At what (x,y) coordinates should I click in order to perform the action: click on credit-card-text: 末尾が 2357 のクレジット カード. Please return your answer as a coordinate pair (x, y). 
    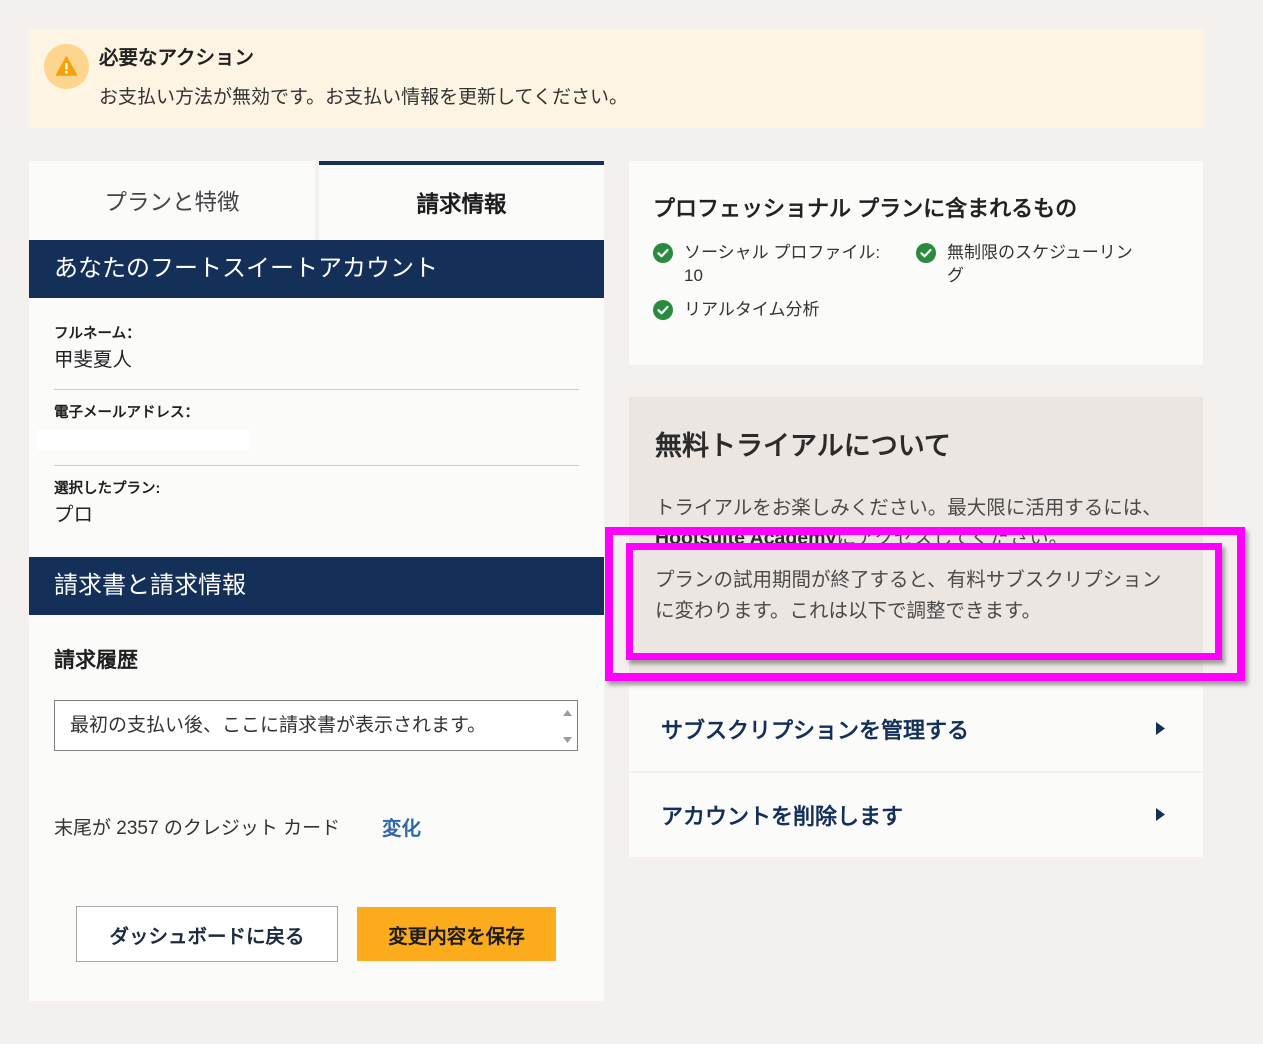
    Looking at the image, I should click on (197, 828).